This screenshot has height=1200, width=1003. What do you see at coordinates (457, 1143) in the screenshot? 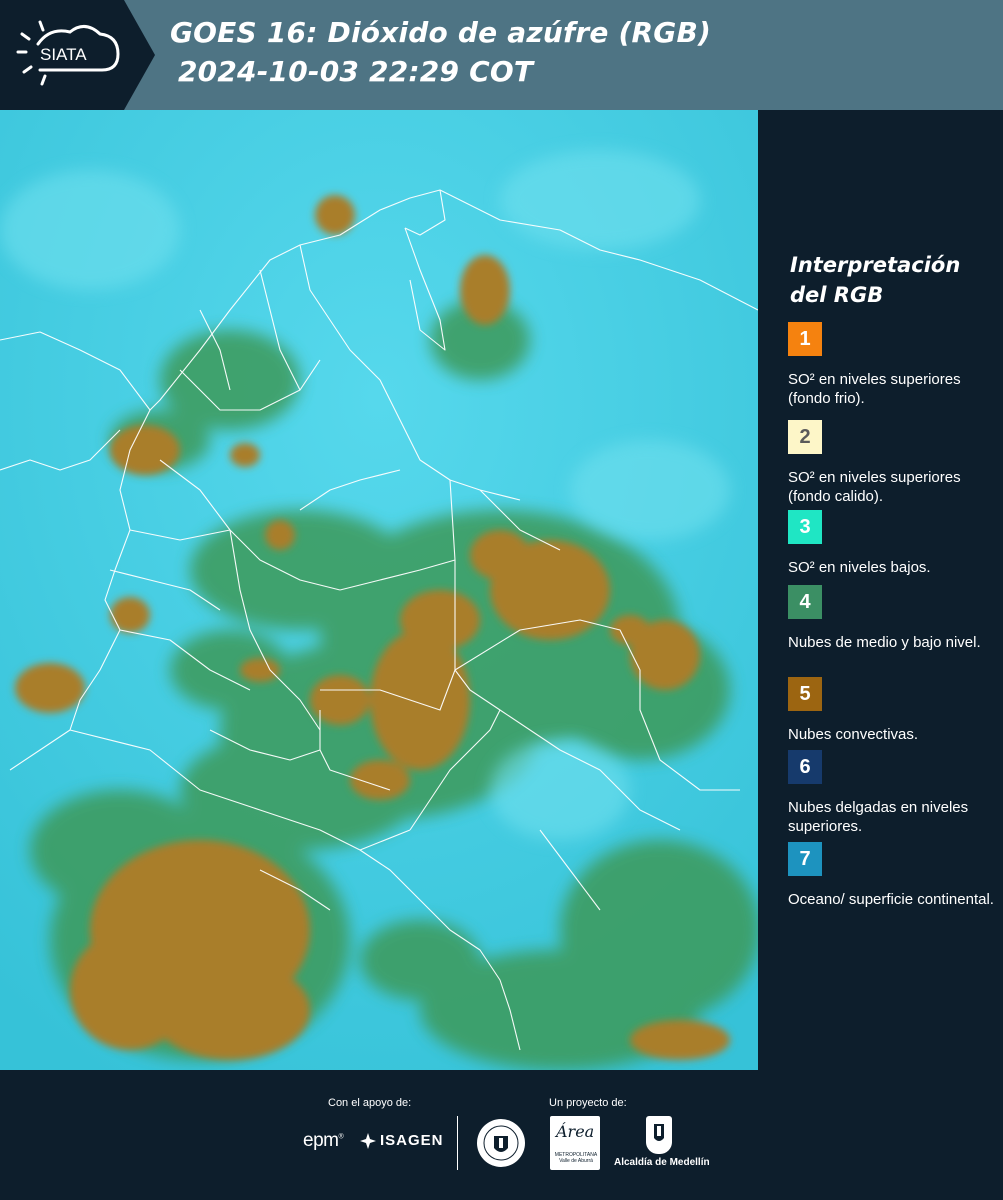
I see `footer-divider` at bounding box center [457, 1143].